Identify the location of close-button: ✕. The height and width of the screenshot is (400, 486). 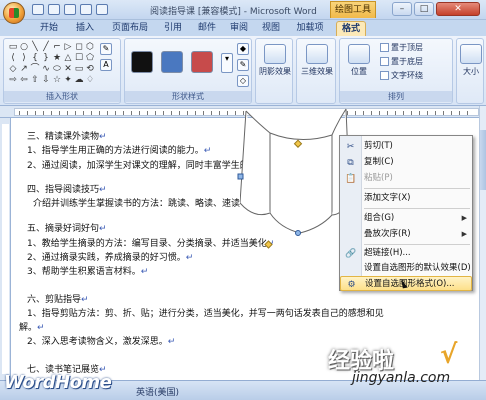
(458, 9).